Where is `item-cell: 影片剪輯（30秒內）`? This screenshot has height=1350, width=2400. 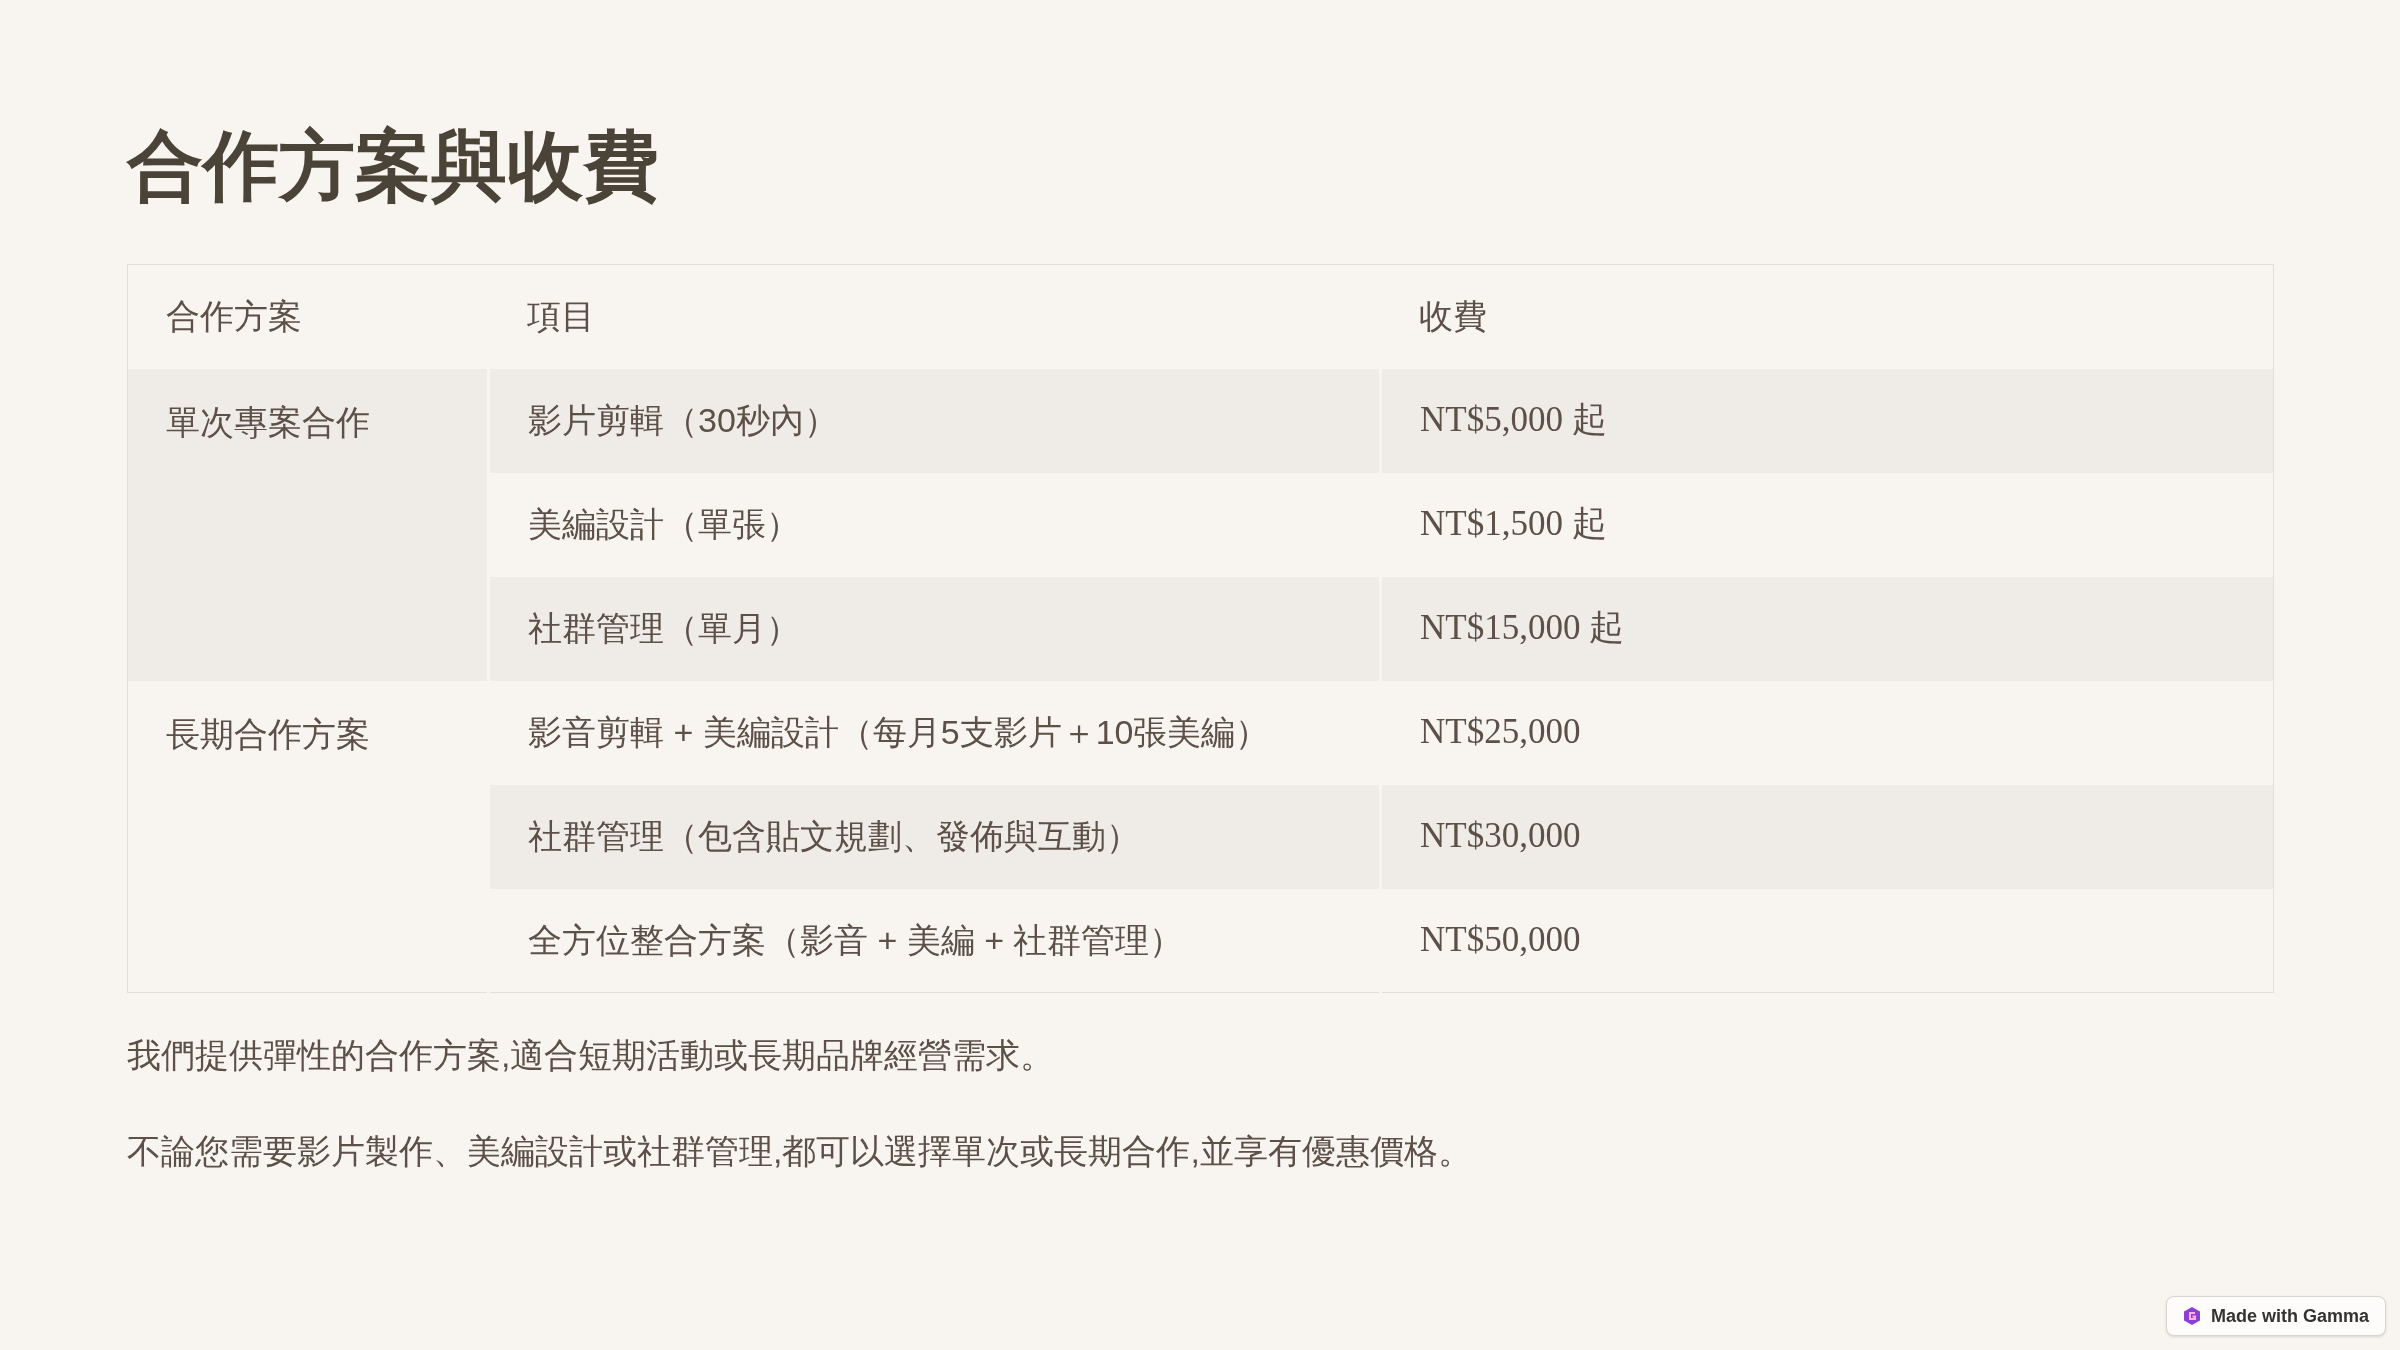 item-cell: 影片剪輯（30秒內） is located at coordinates (683, 420).